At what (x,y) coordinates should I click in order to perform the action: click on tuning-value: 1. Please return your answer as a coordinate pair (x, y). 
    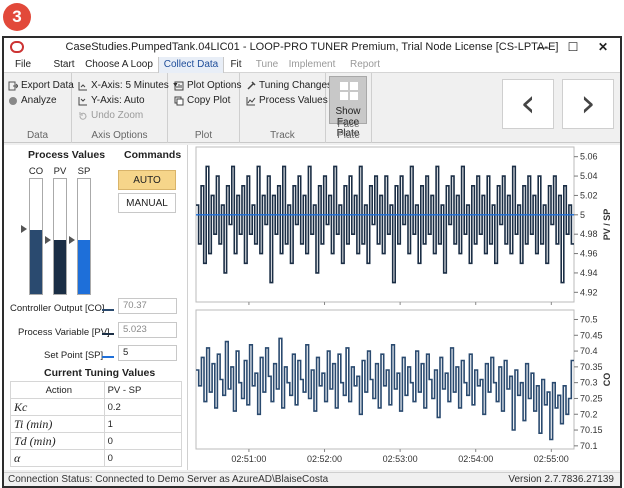
    Looking at the image, I should click on (143, 424).